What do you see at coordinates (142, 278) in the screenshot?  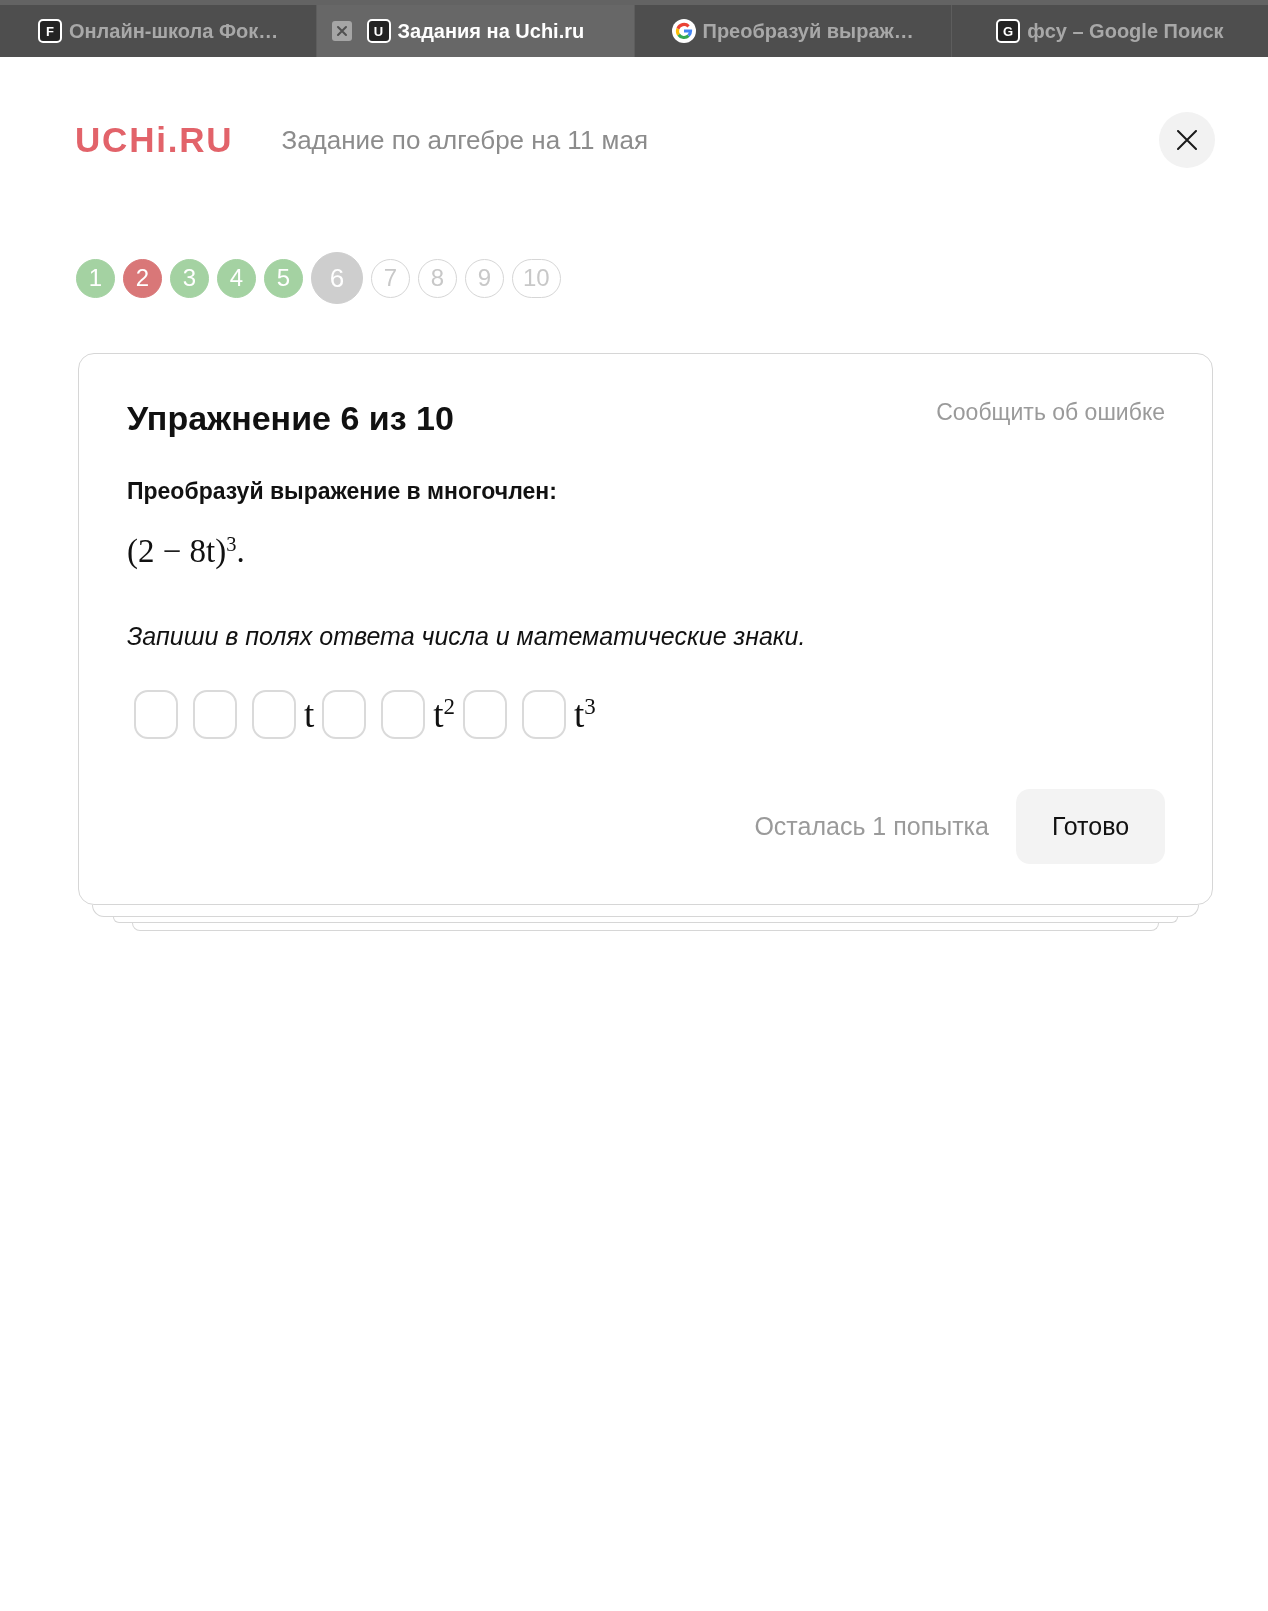 I see `exercise-step: 2` at bounding box center [142, 278].